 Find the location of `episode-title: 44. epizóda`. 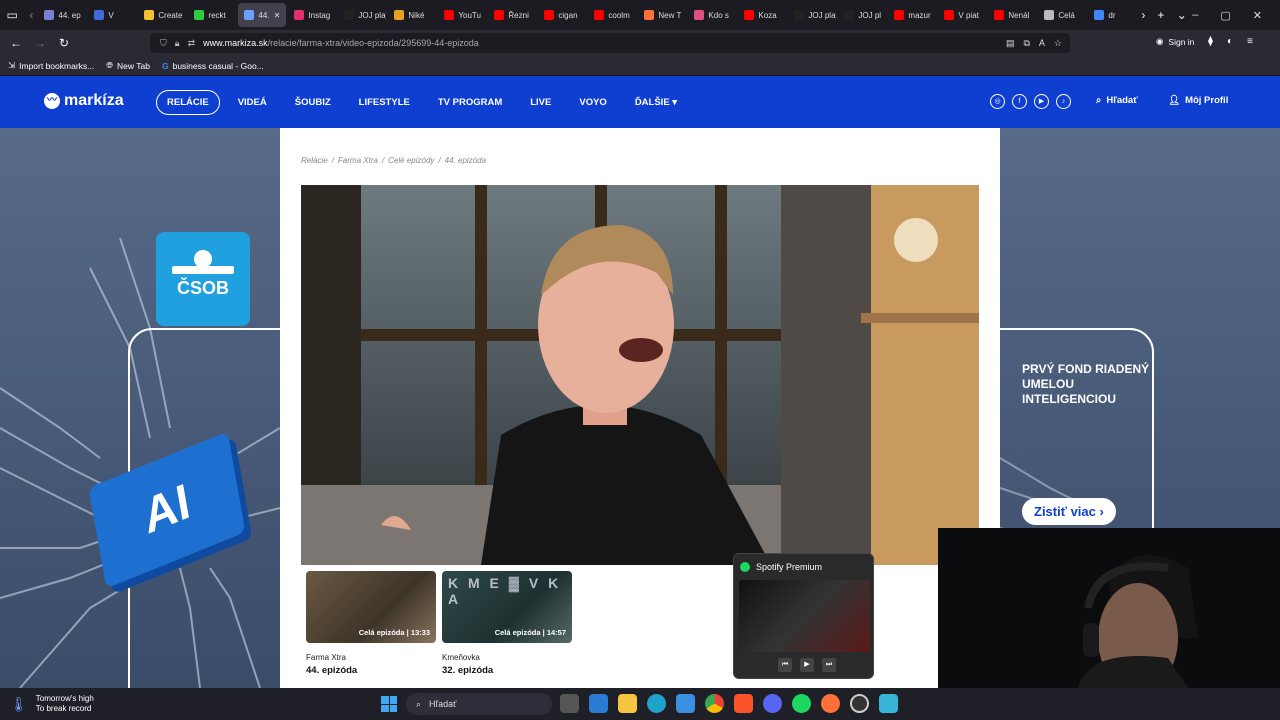

episode-title: 44. epizóda is located at coordinates (371, 670).